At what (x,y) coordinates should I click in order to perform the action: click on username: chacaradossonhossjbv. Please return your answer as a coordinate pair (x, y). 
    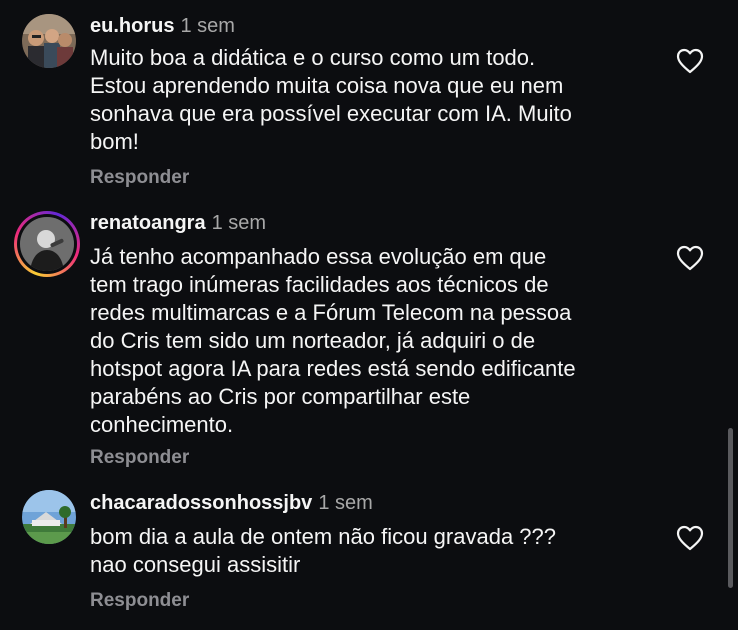
    Looking at the image, I should click on (201, 503).